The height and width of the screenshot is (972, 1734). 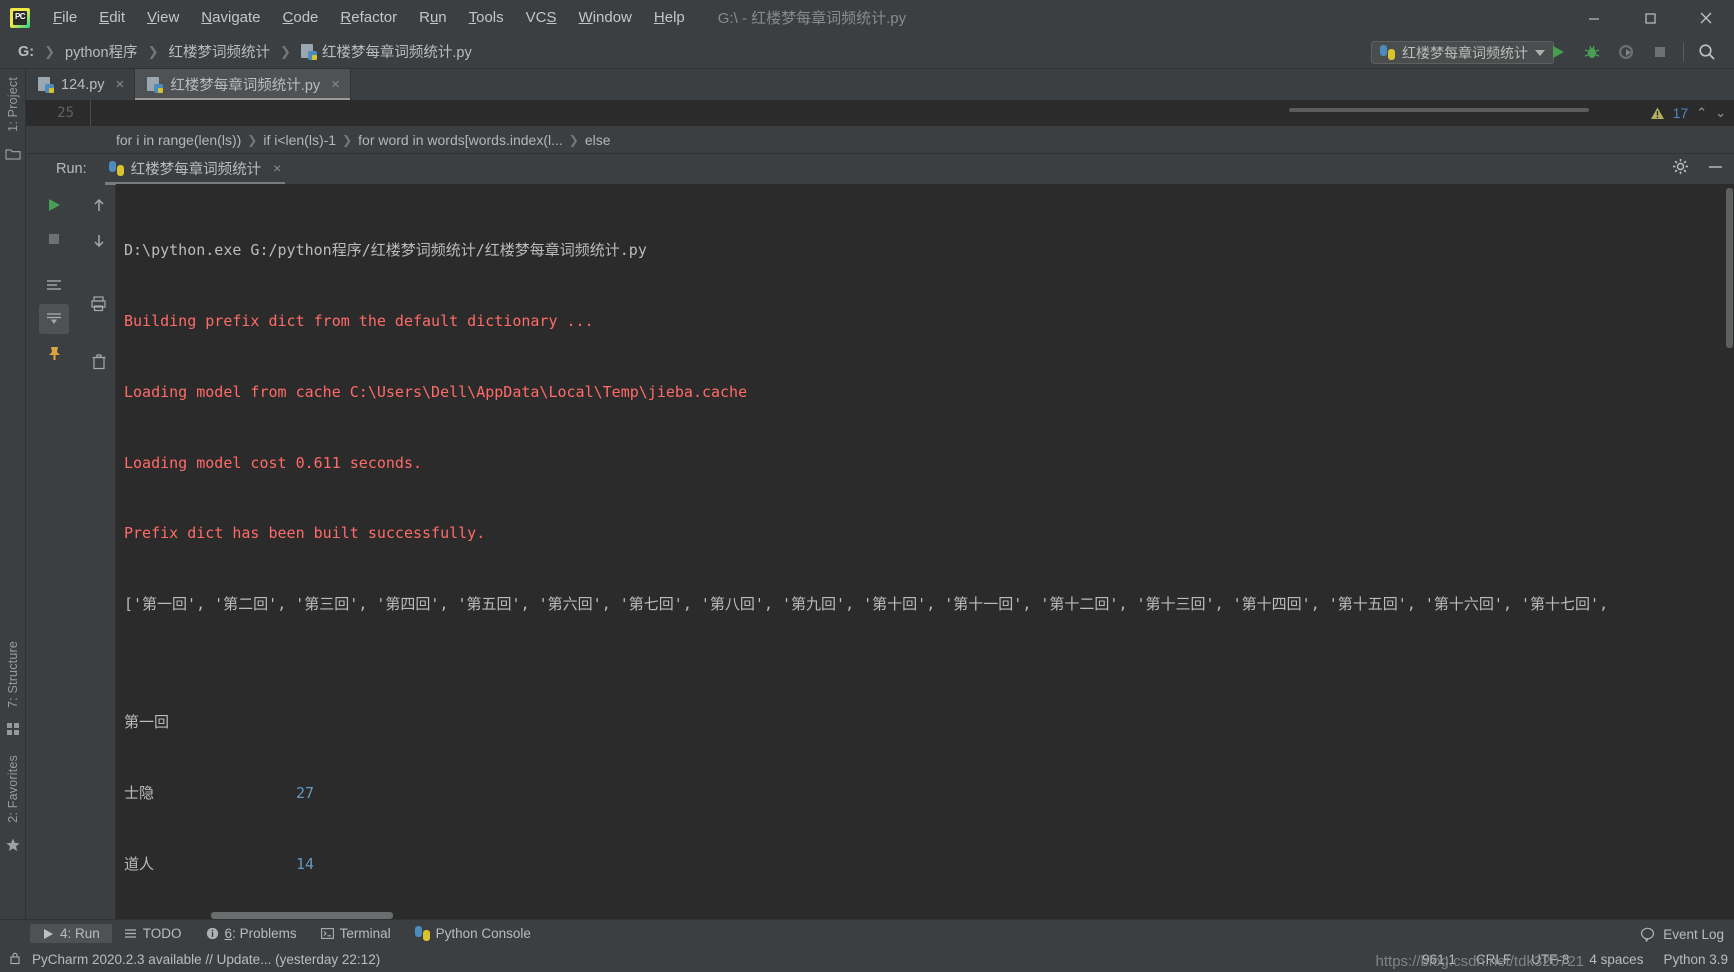 What do you see at coordinates (1594, 17) in the screenshot?
I see `minimize-button` at bounding box center [1594, 17].